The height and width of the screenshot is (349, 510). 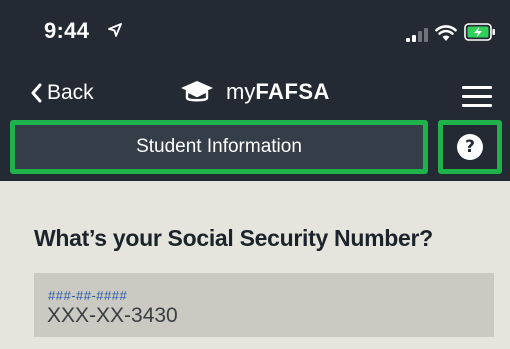 I want to click on wifi-icon, so click(x=446, y=33).